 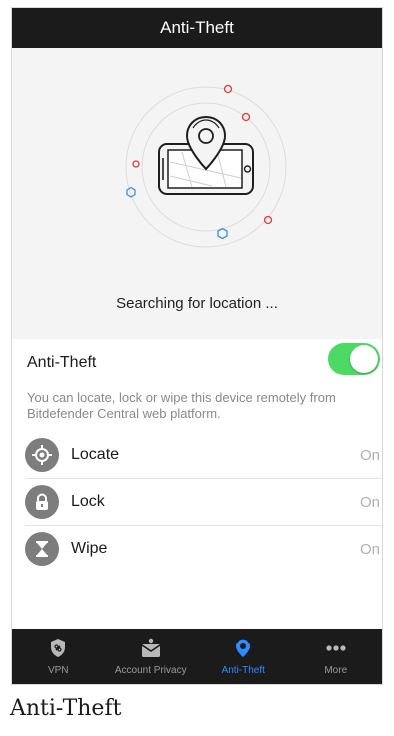 I want to click on feature-label: Wipe, so click(x=89, y=548).